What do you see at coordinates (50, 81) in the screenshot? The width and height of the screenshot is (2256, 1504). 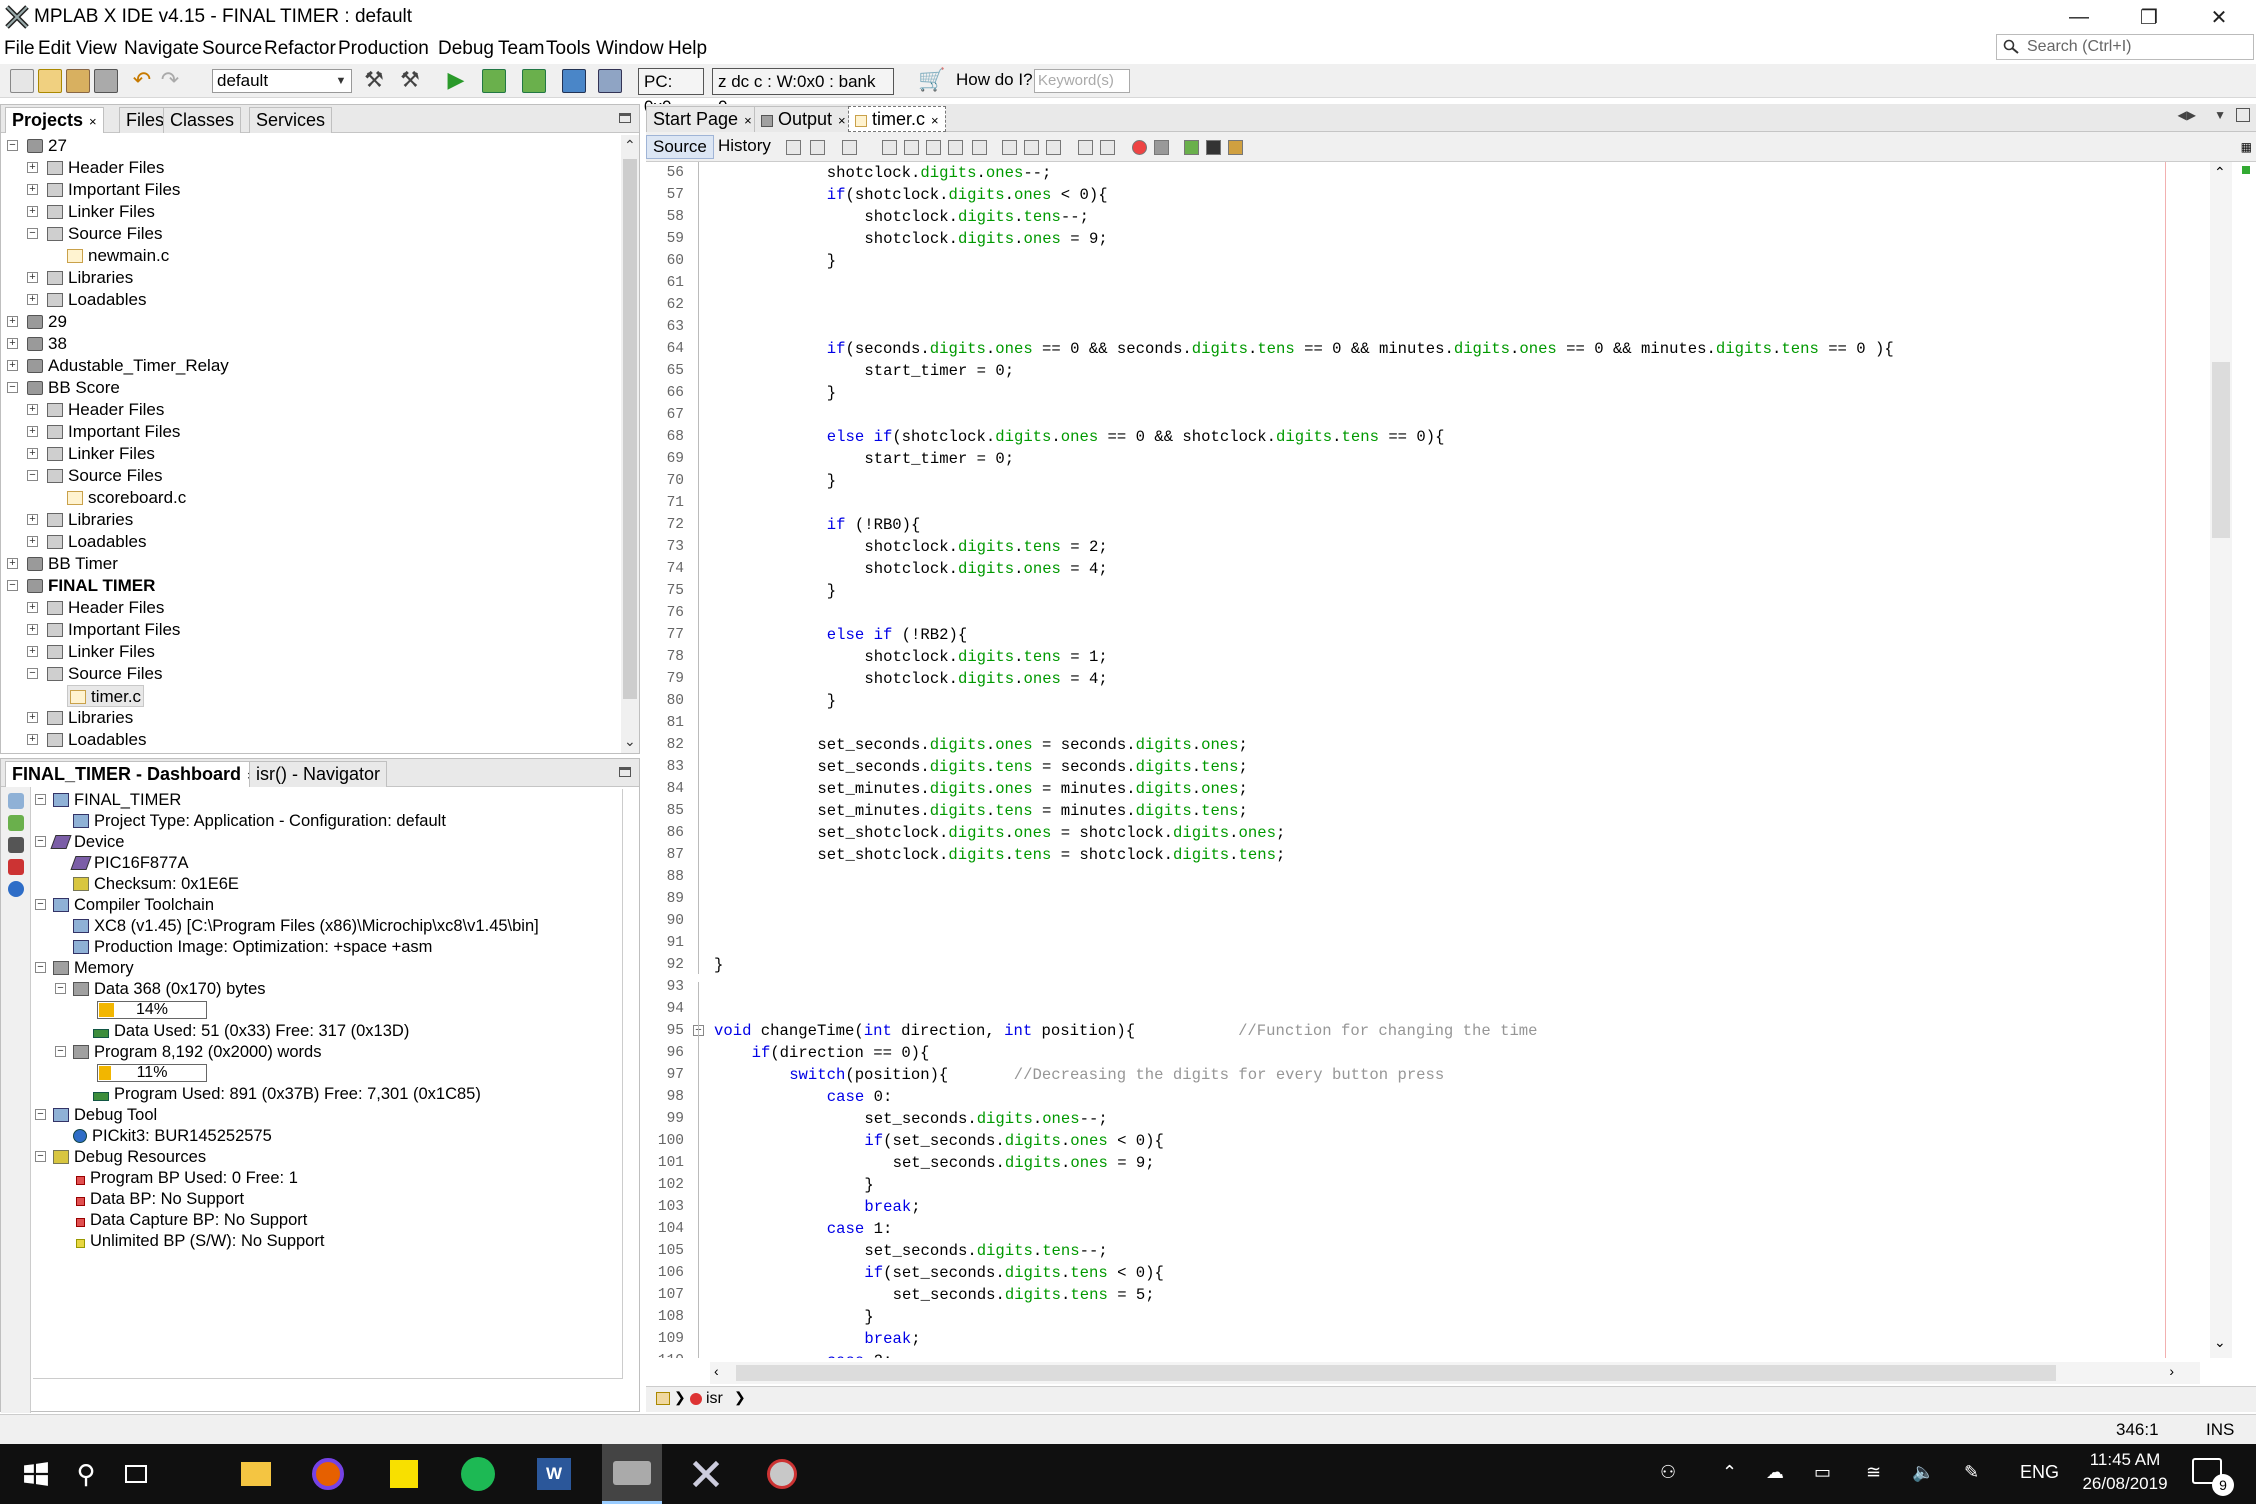 I see `new-project-icon` at bounding box center [50, 81].